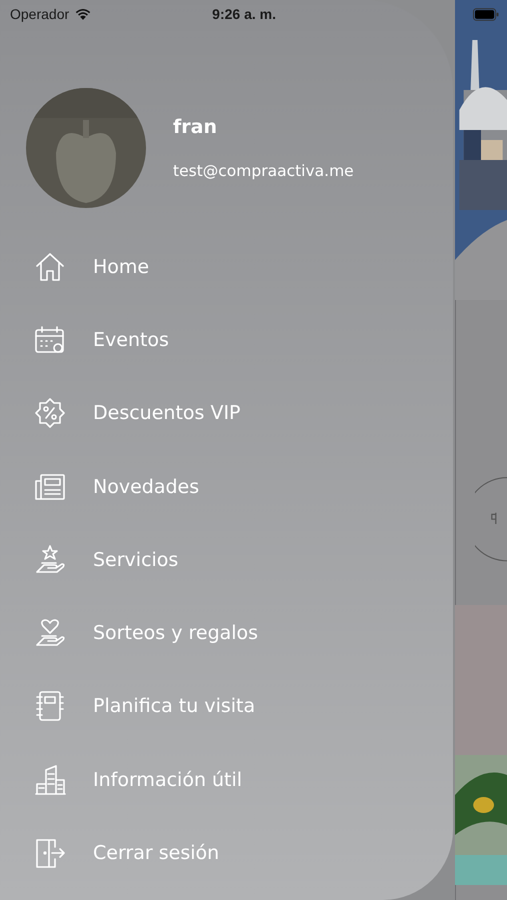 This screenshot has height=900, width=507. What do you see at coordinates (486, 14) in the screenshot?
I see `battery-icon` at bounding box center [486, 14].